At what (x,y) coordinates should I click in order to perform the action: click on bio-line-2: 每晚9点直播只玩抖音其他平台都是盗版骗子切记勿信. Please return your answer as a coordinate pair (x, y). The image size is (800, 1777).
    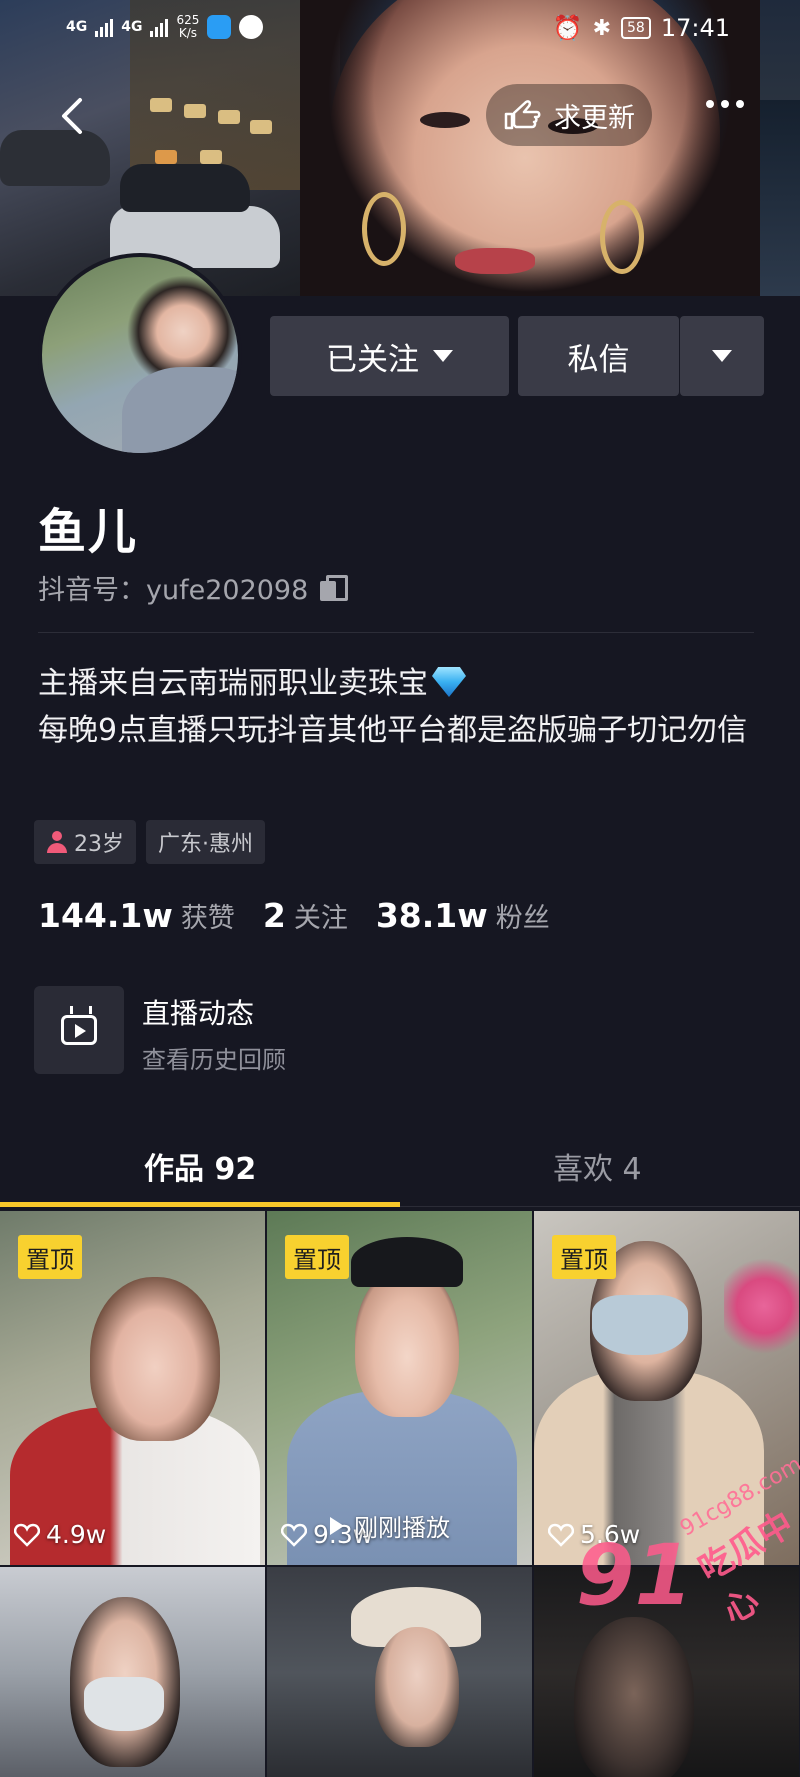
    Looking at the image, I should click on (393, 730).